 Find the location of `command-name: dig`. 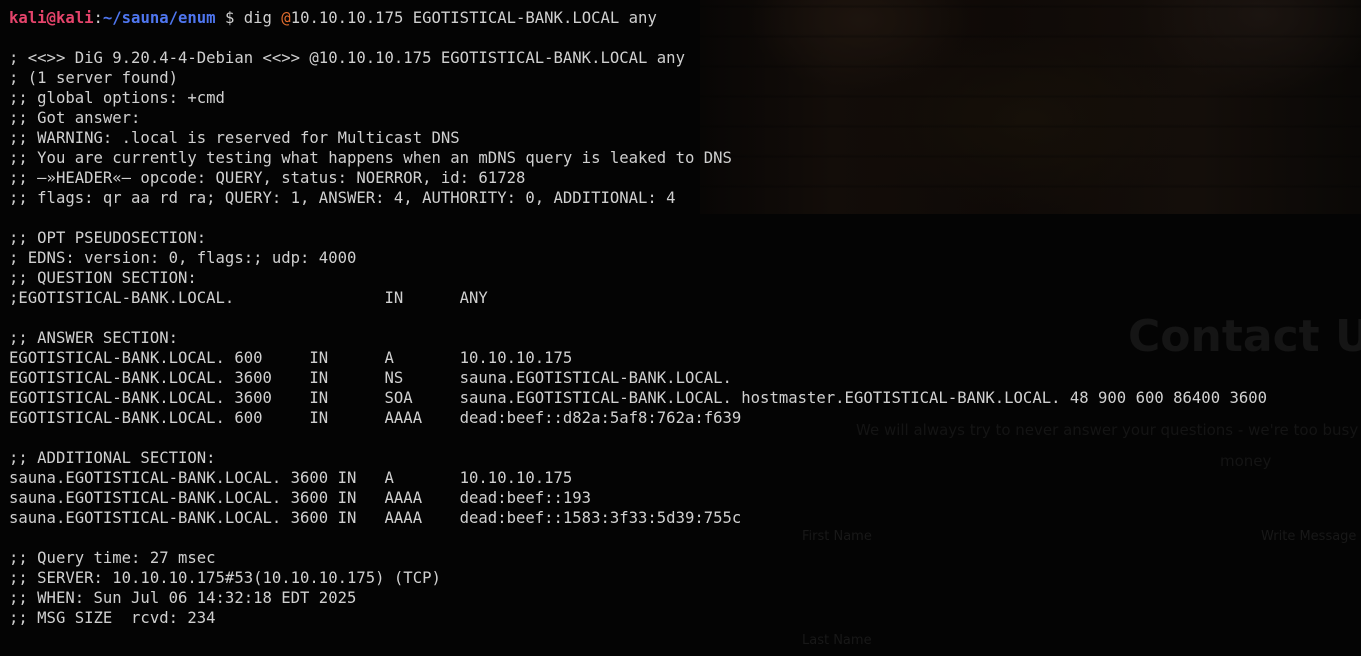

command-name: dig is located at coordinates (257, 18).